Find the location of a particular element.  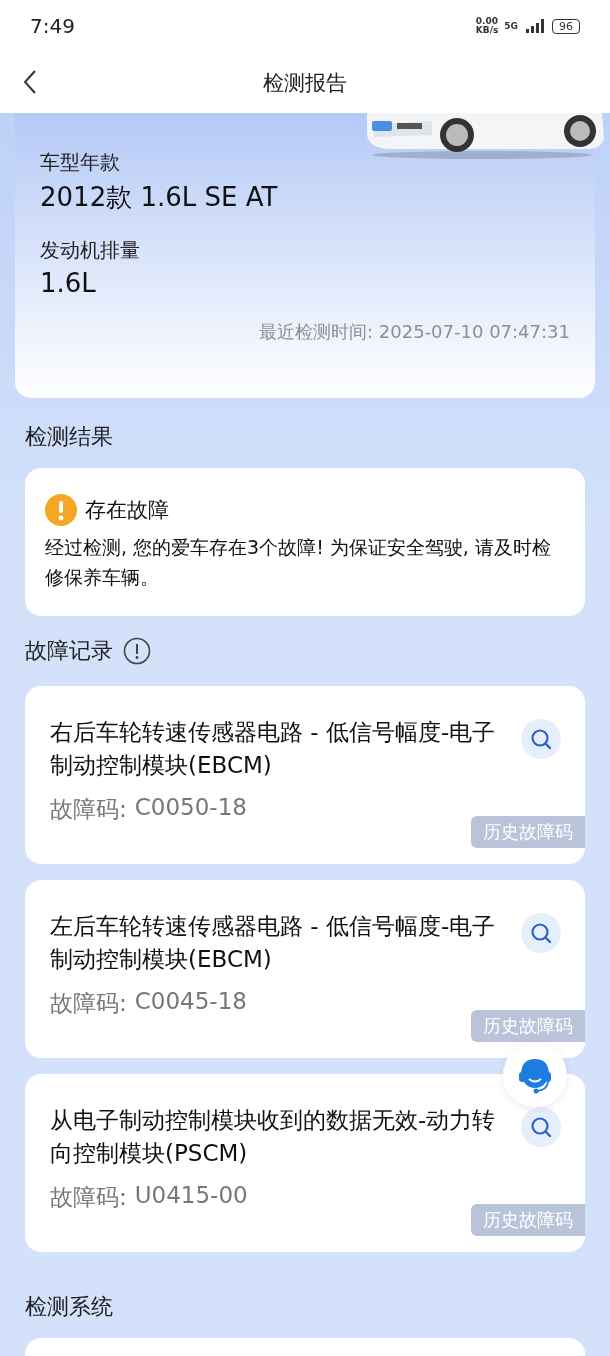

last-check-time: 最近检测时间: 2025-07-10 07:47:31 is located at coordinates (414, 332).